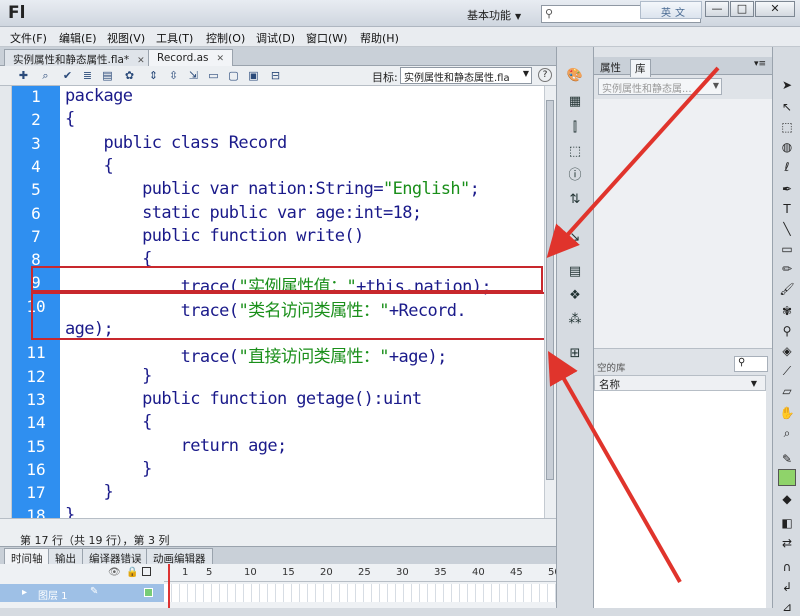  Describe the element at coordinates (179, 556) in the screenshot. I see `tab-motion-editor: 动画编辑器` at that location.